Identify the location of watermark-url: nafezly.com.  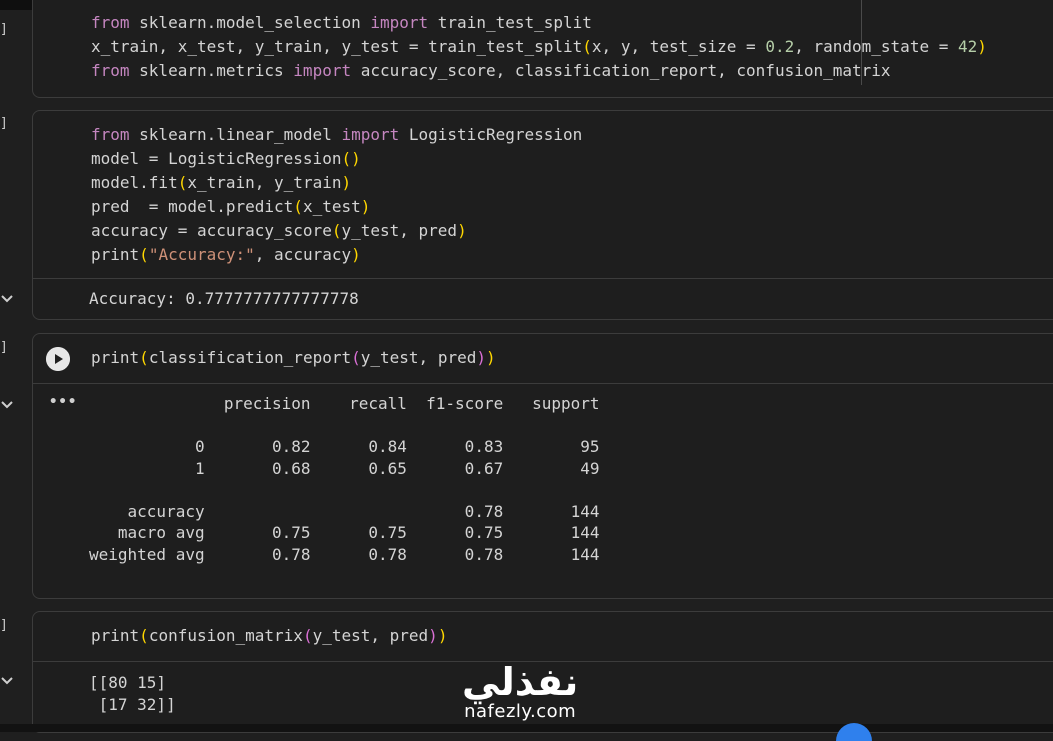
(520, 711).